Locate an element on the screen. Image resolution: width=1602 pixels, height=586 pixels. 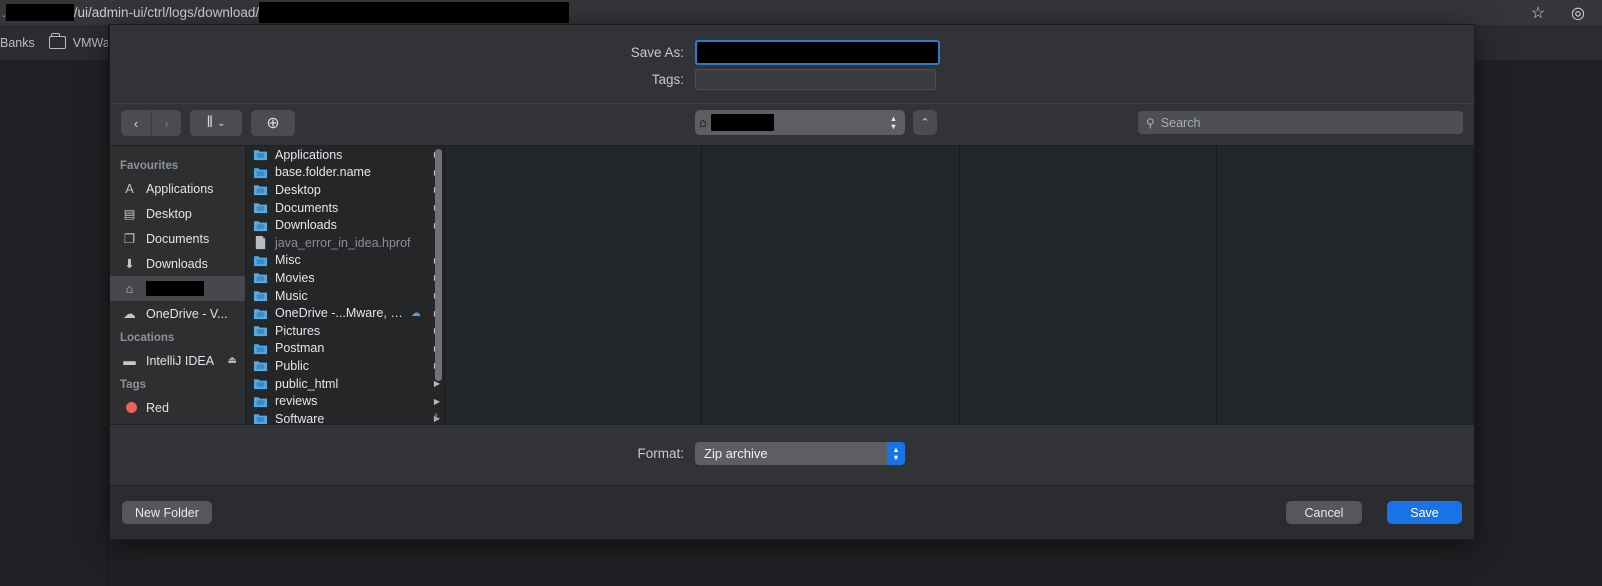
profile-target-icon: ◎ is located at coordinates (1578, 13).